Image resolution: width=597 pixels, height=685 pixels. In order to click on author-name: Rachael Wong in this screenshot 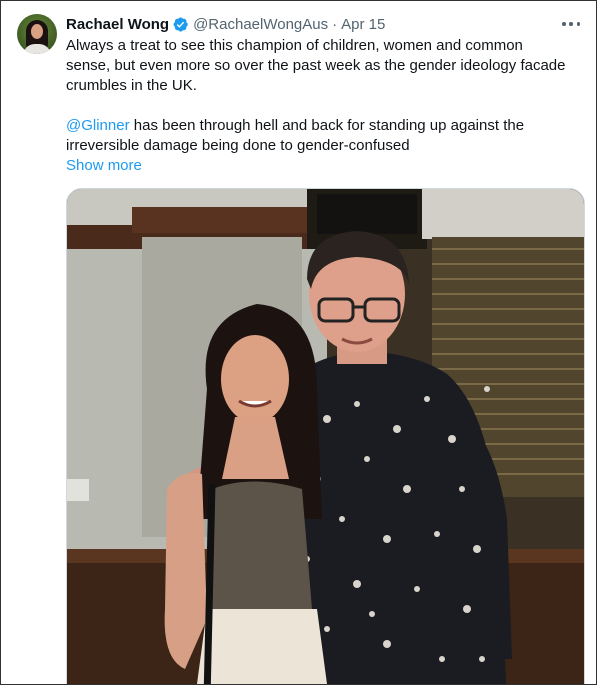, I will do `click(117, 24)`.